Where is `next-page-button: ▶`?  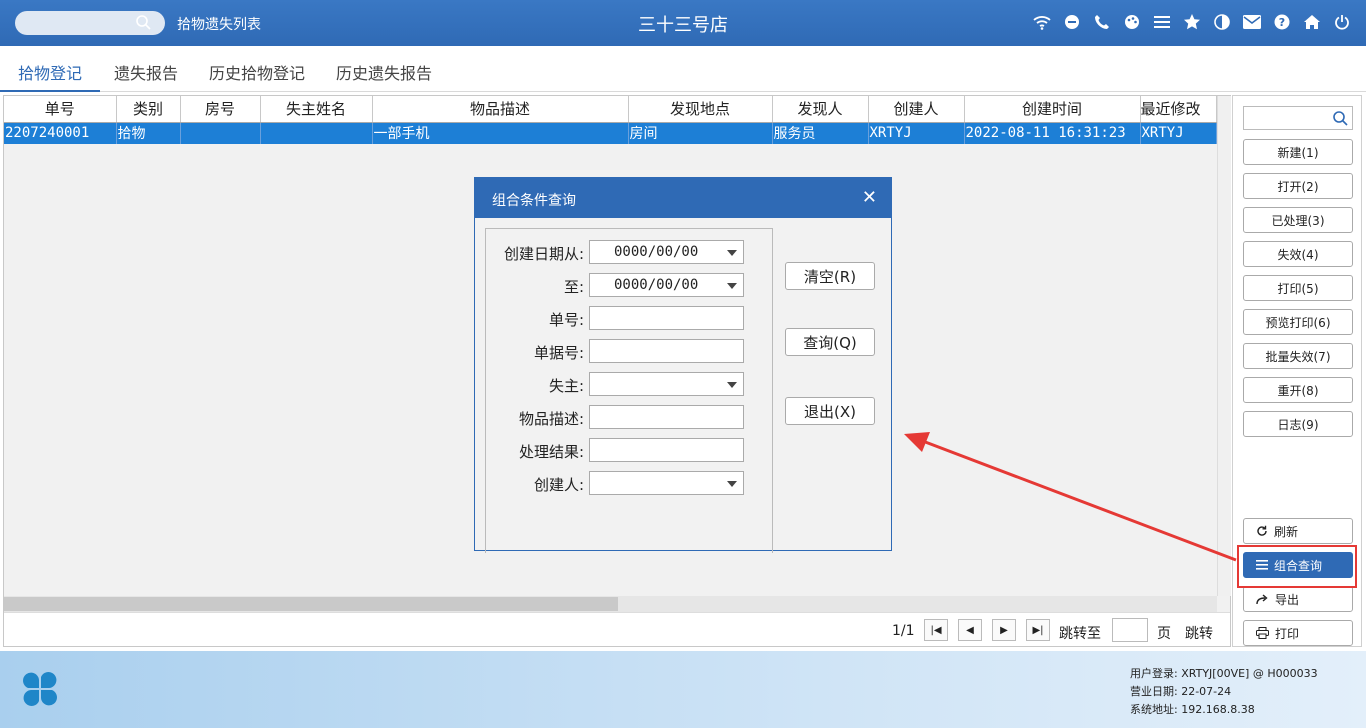
next-page-button: ▶ is located at coordinates (1004, 630).